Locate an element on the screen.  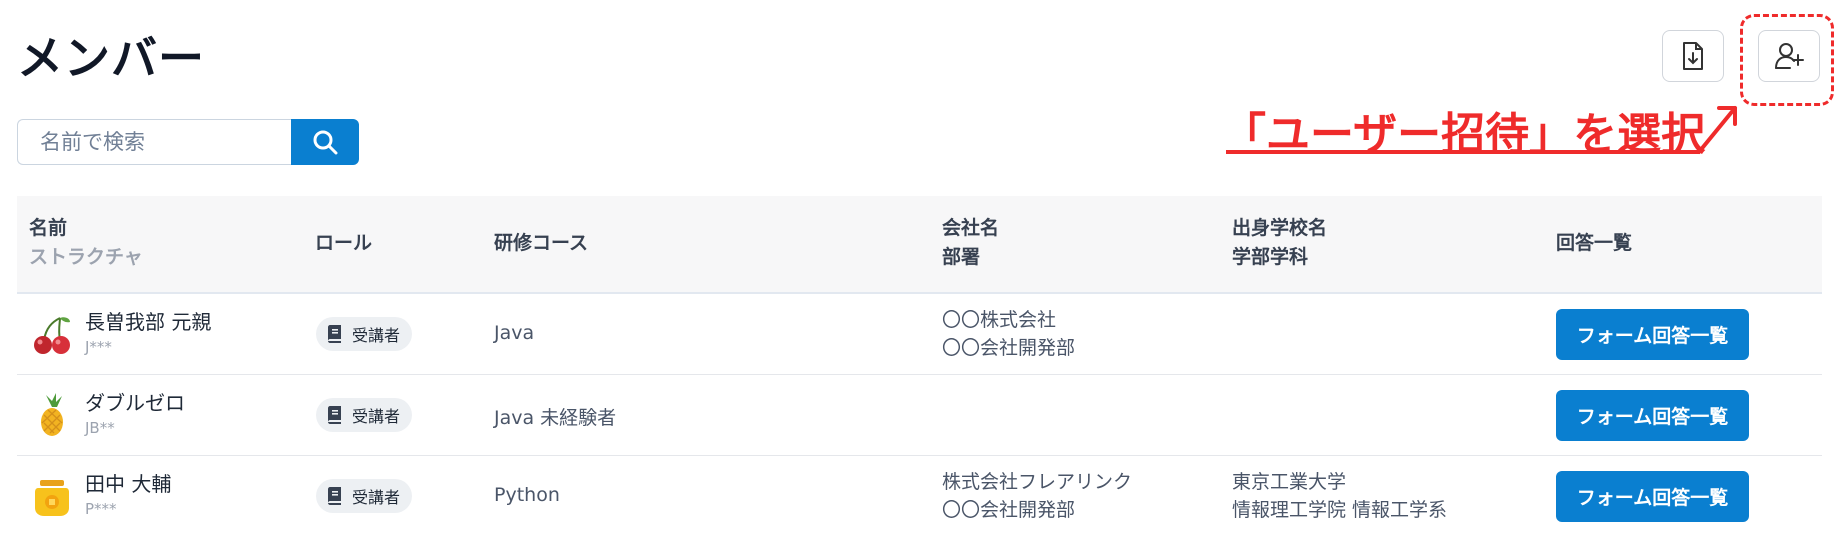
cherry-icon is located at coordinates (52, 335).